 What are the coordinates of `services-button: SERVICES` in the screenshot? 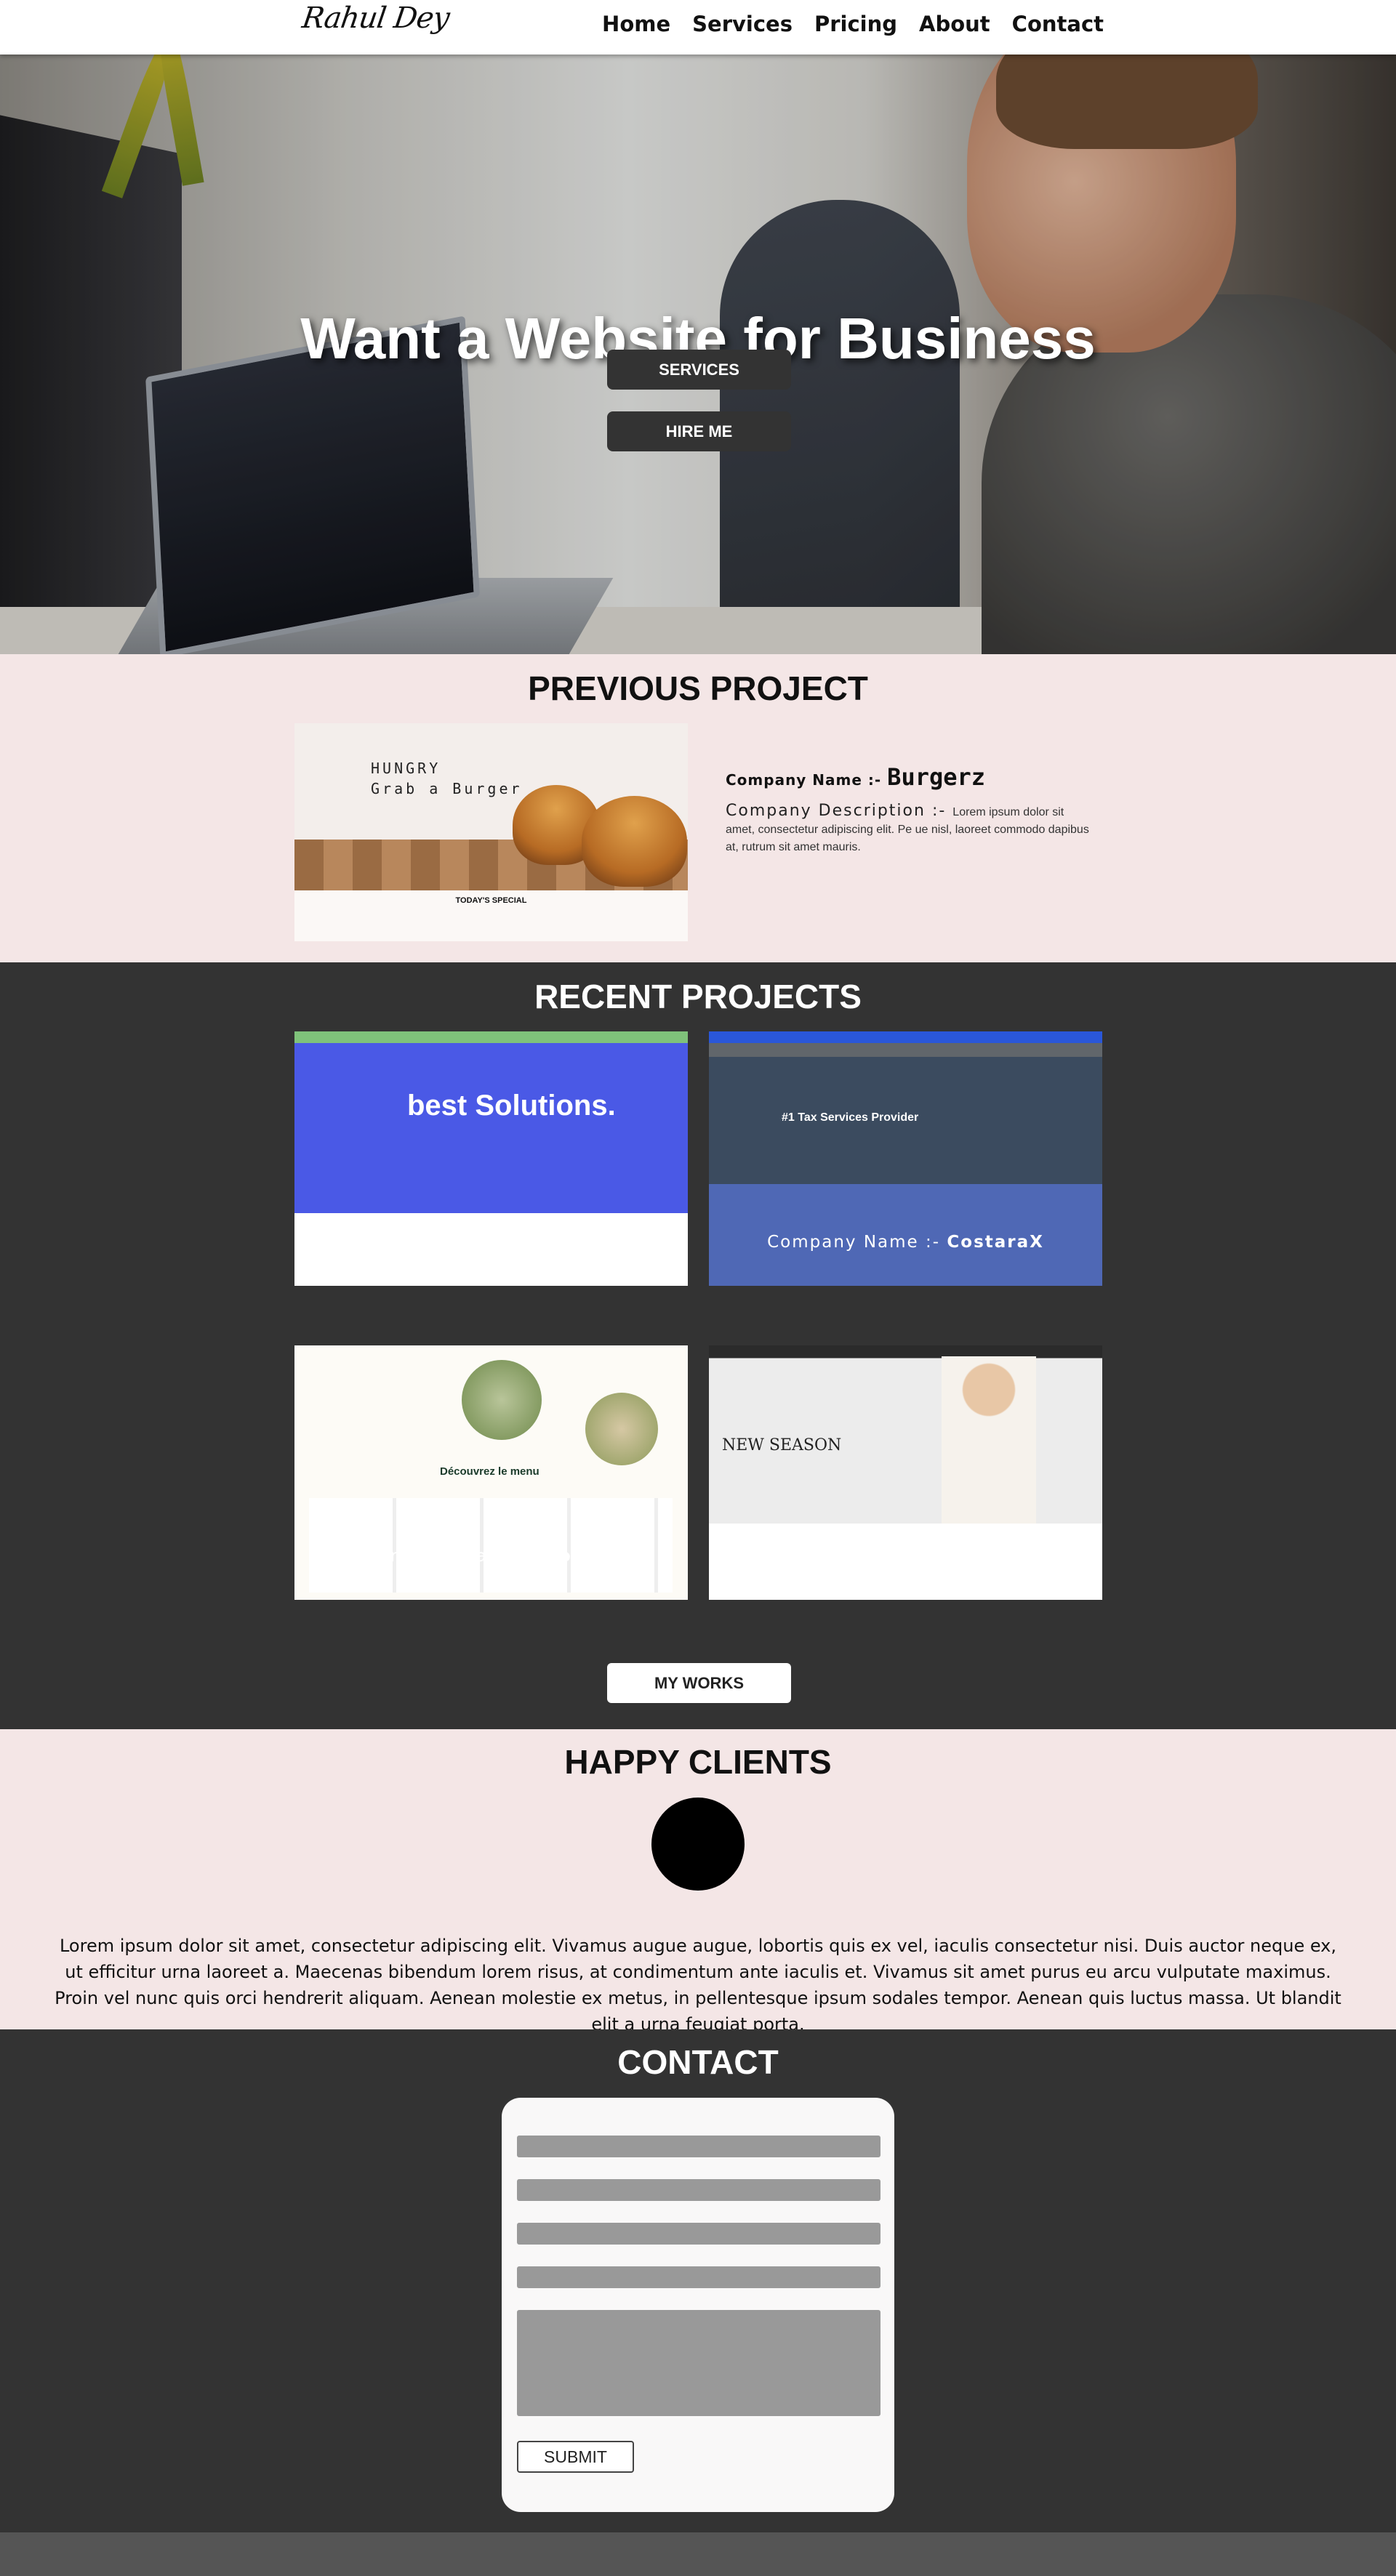 It's located at (699, 370).